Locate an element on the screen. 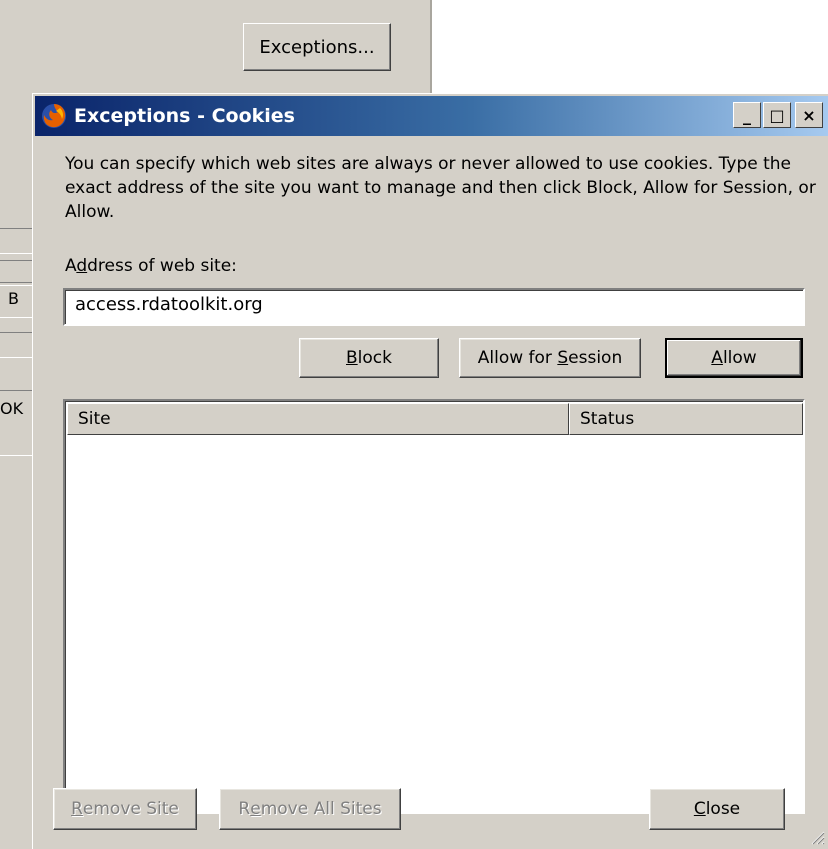 The height and width of the screenshot is (849, 828). column-header-status-label: Status is located at coordinates (607, 419).